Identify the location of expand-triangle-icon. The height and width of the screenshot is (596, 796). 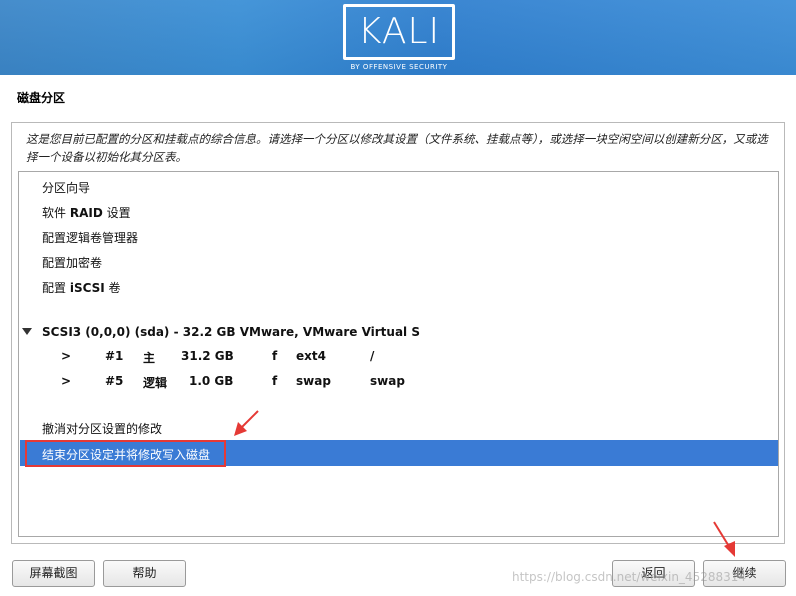
(27, 331).